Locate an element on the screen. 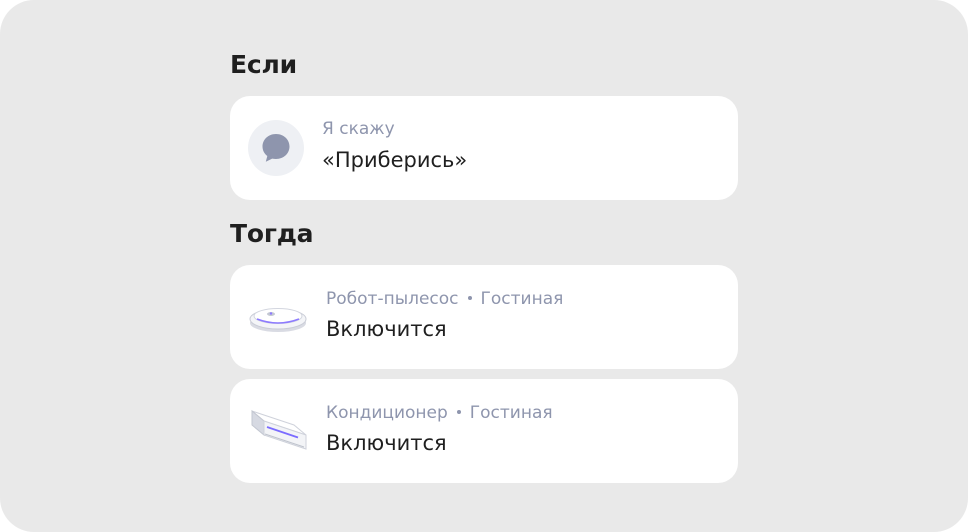 The height and width of the screenshot is (532, 968). action-card-robot-vacuum: Робот-пылесос Гостиная Включится is located at coordinates (484, 317).